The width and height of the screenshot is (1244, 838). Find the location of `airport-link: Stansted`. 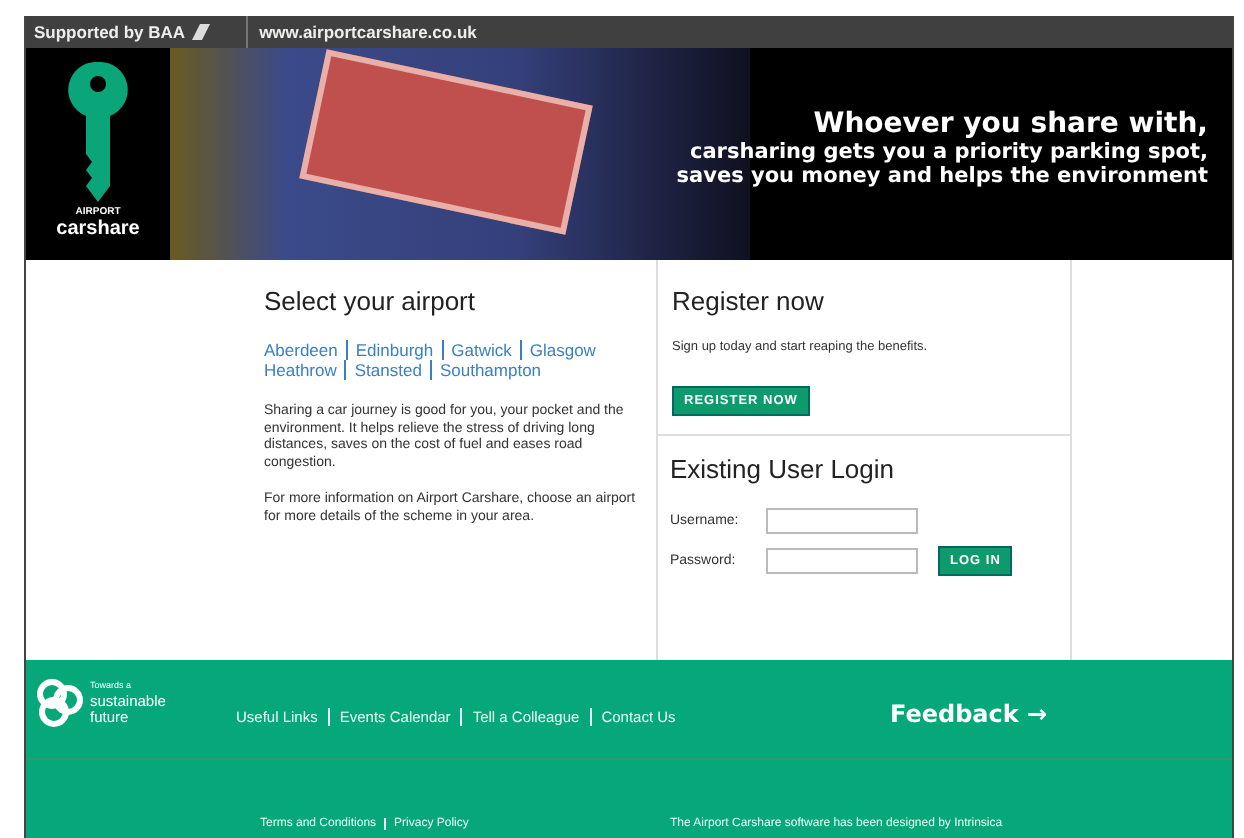

airport-link: Stansted is located at coordinates (387, 370).